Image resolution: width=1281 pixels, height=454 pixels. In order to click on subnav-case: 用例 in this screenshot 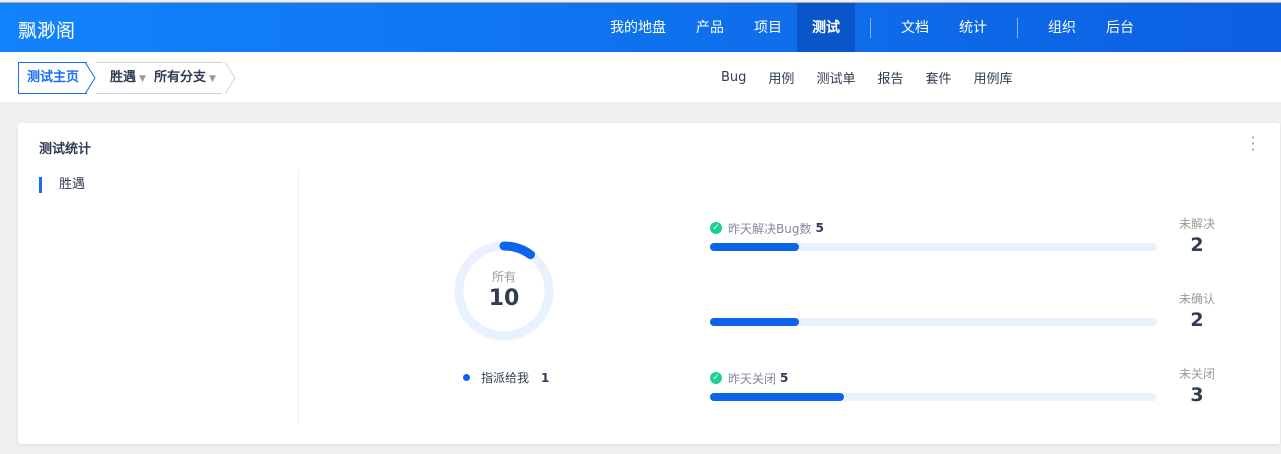, I will do `click(781, 77)`.